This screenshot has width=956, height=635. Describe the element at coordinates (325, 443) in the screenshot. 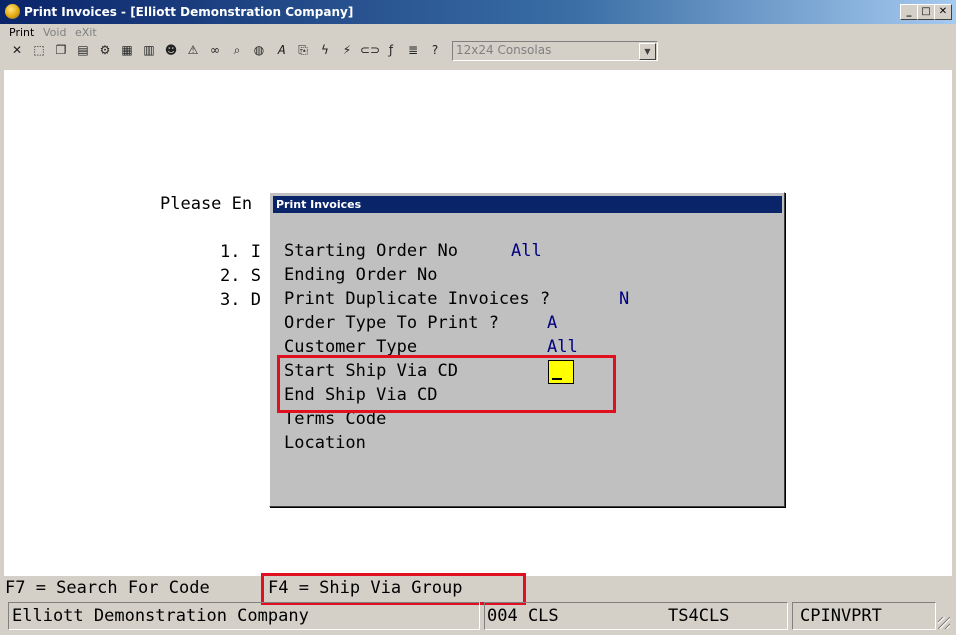

I see `field-label-location: Location` at that location.